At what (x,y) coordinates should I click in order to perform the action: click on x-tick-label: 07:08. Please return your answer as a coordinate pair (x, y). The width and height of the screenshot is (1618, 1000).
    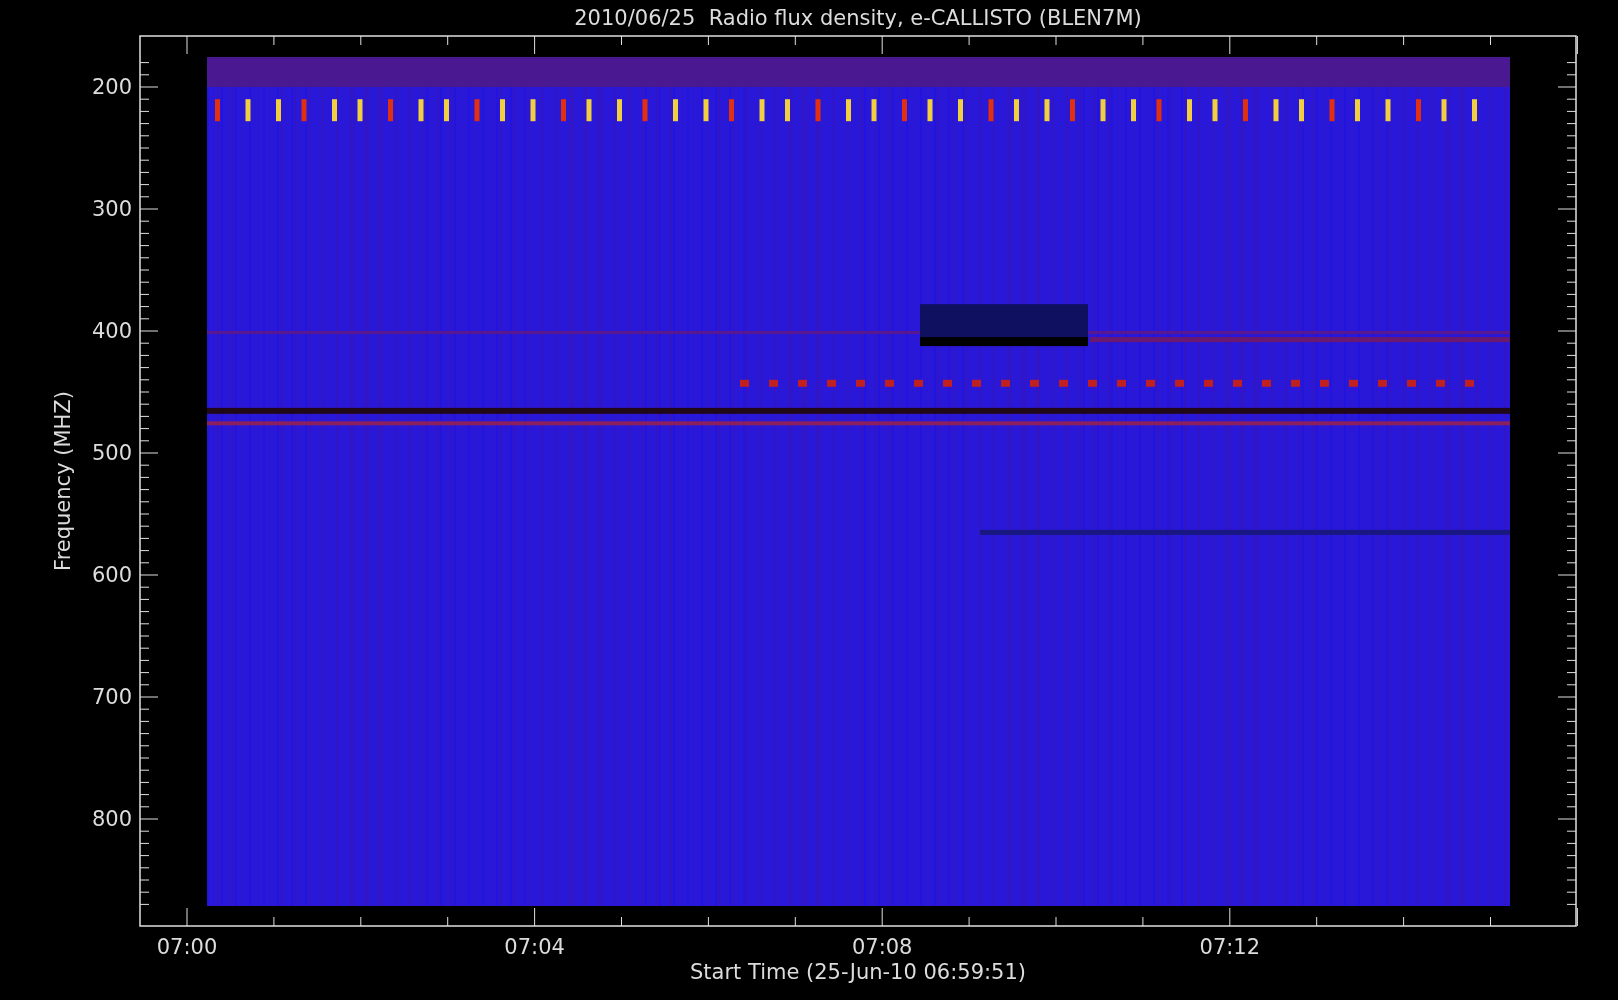
    Looking at the image, I should click on (882, 947).